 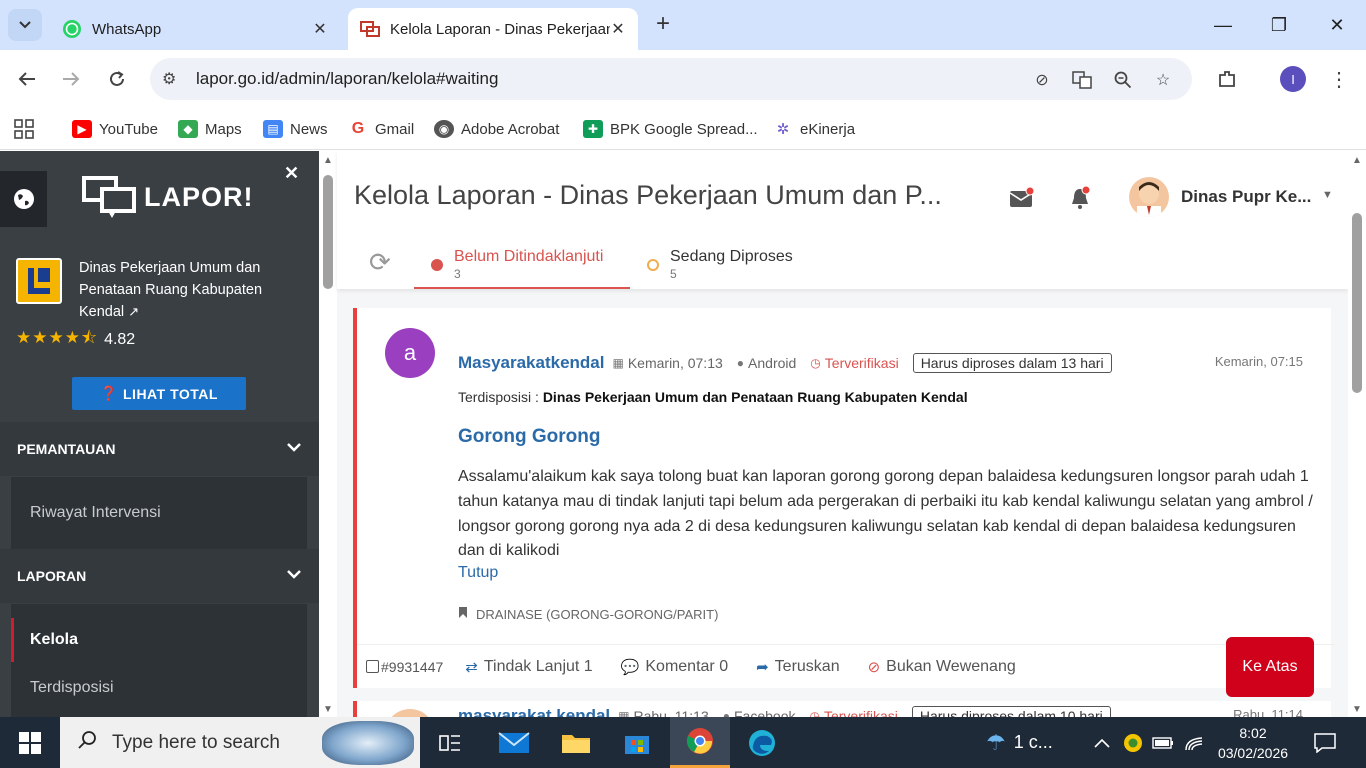 I want to click on tab-sedang-diproses: Sedang Diproses 5, so click(x=730, y=266).